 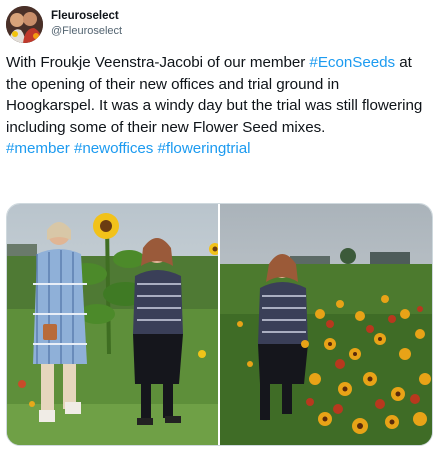 What do you see at coordinates (216, 25) in the screenshot?
I see `tweet-header: Fleuroselect @Fleuroselect` at bounding box center [216, 25].